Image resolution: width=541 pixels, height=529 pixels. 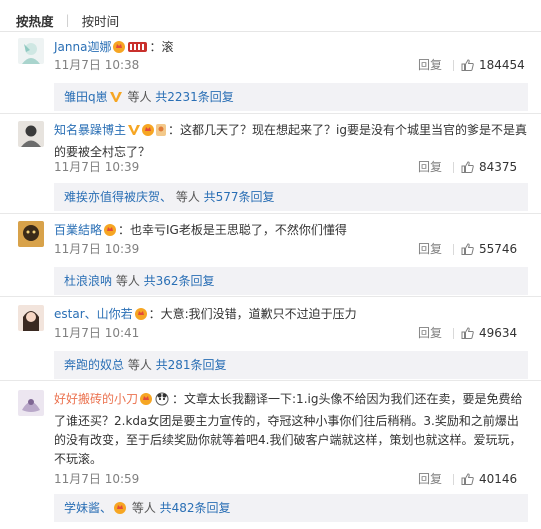 What do you see at coordinates (179, 281) in the screenshot?
I see `view-replies-link: 共362条回复` at bounding box center [179, 281].